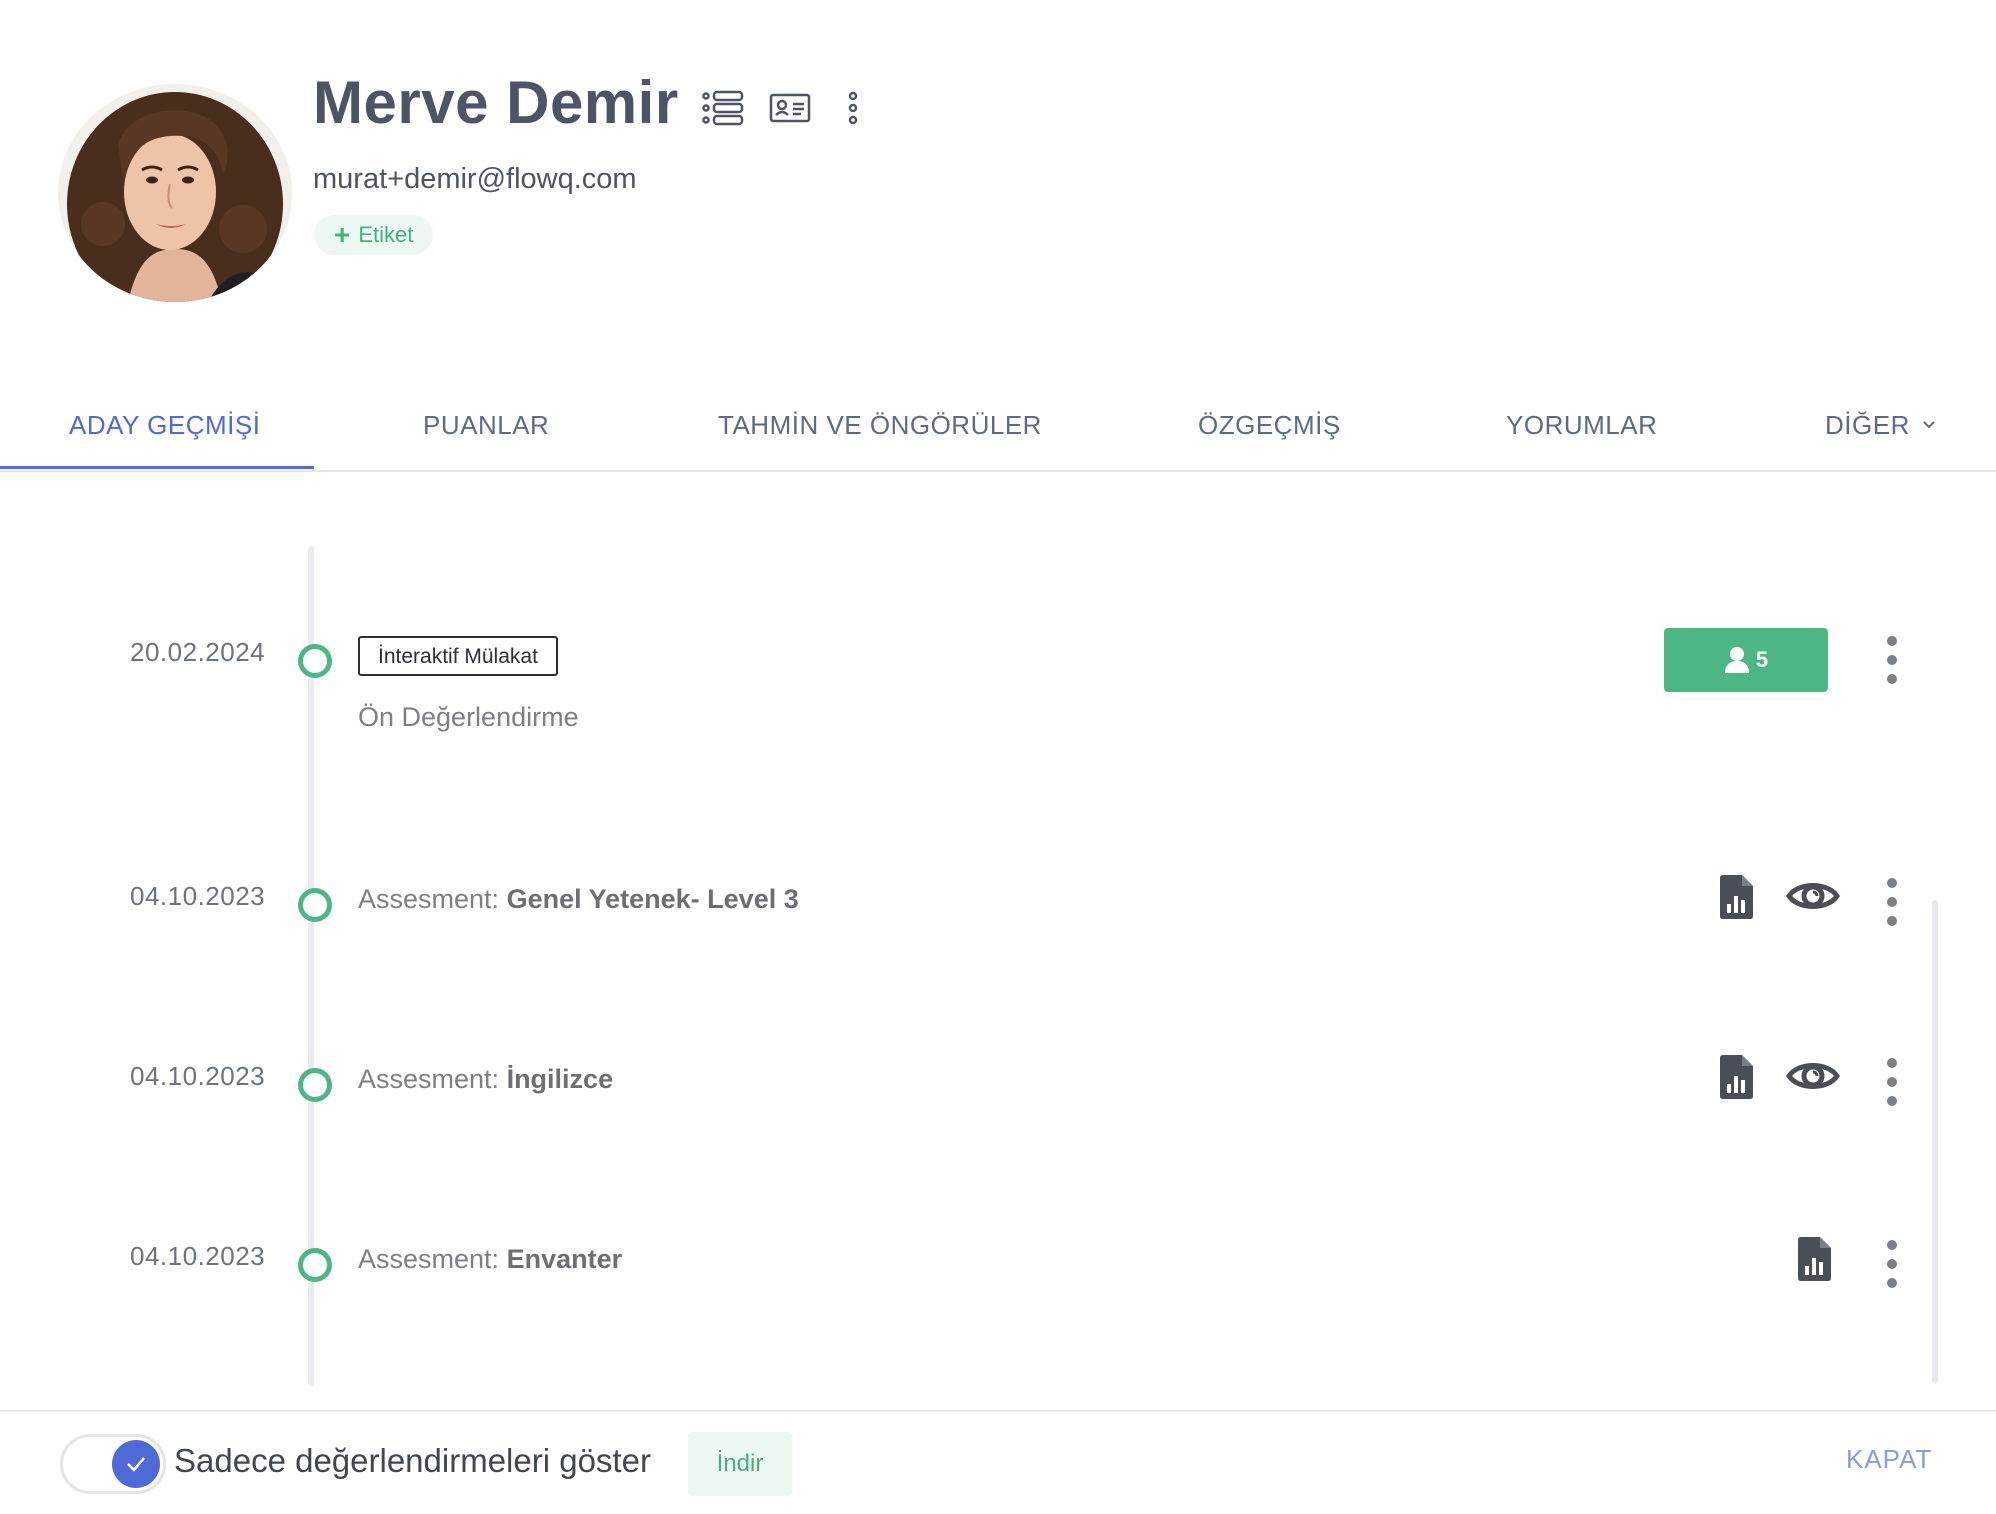 The height and width of the screenshot is (1514, 1996). Describe the element at coordinates (198, 652) in the screenshot. I see `timeline-date: 20.02.2024` at that location.